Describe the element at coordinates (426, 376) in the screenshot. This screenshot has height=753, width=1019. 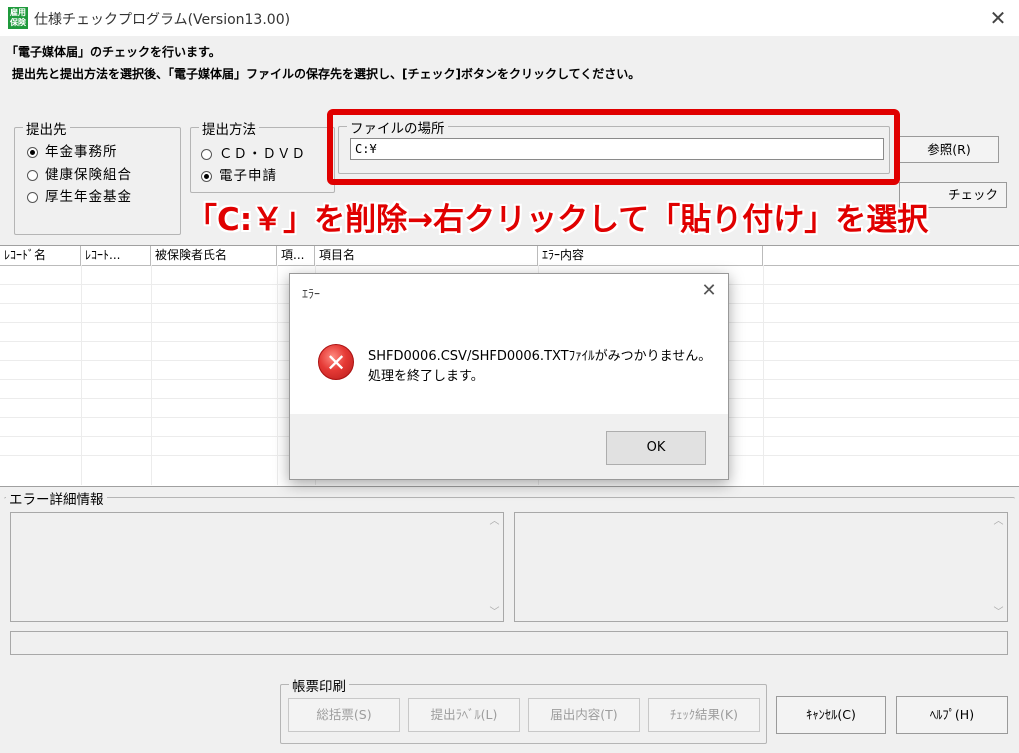
I see `dialog-message-line-2: 処理を終了します。` at that location.